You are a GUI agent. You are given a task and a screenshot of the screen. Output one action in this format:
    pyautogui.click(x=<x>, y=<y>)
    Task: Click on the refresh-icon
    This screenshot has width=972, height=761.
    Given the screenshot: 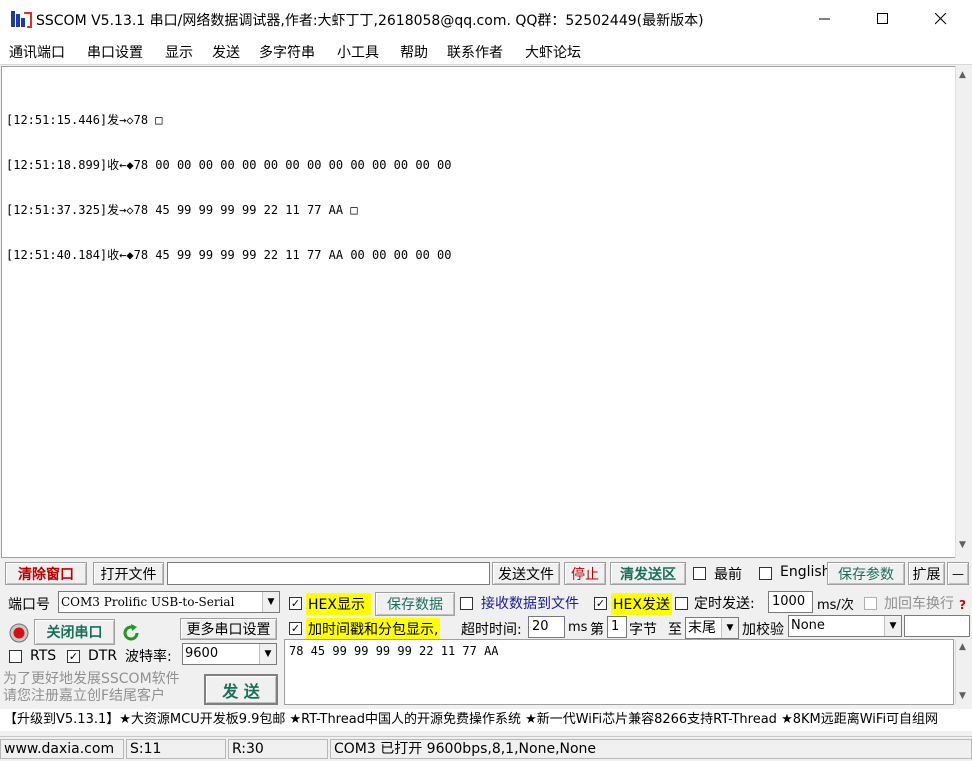 What is the action you would take?
    pyautogui.click(x=131, y=633)
    